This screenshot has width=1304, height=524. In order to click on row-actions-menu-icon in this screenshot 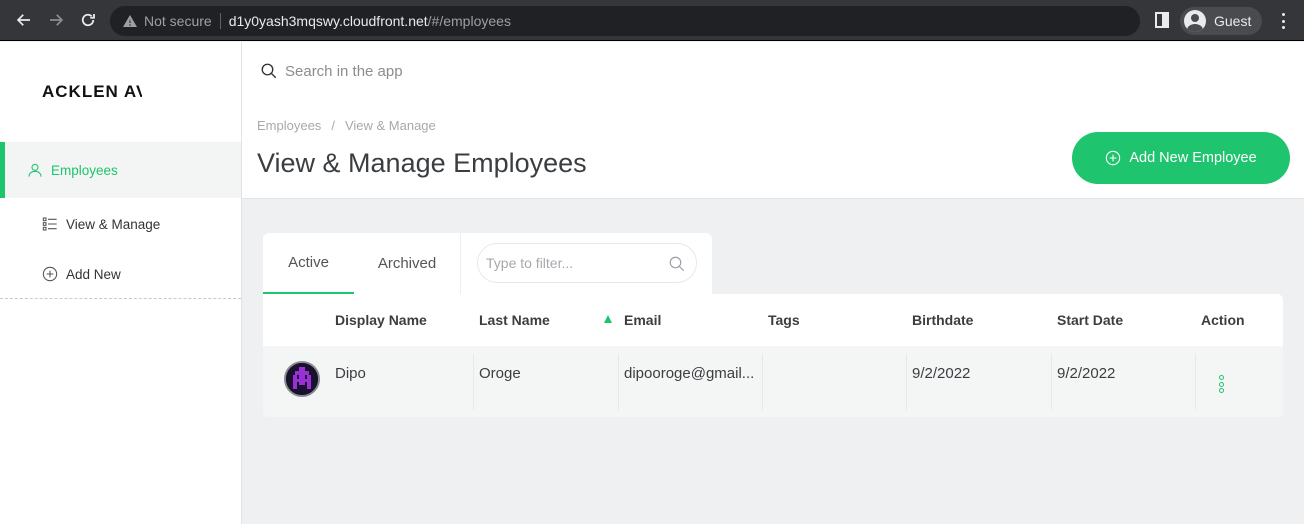, I will do `click(1221, 384)`.